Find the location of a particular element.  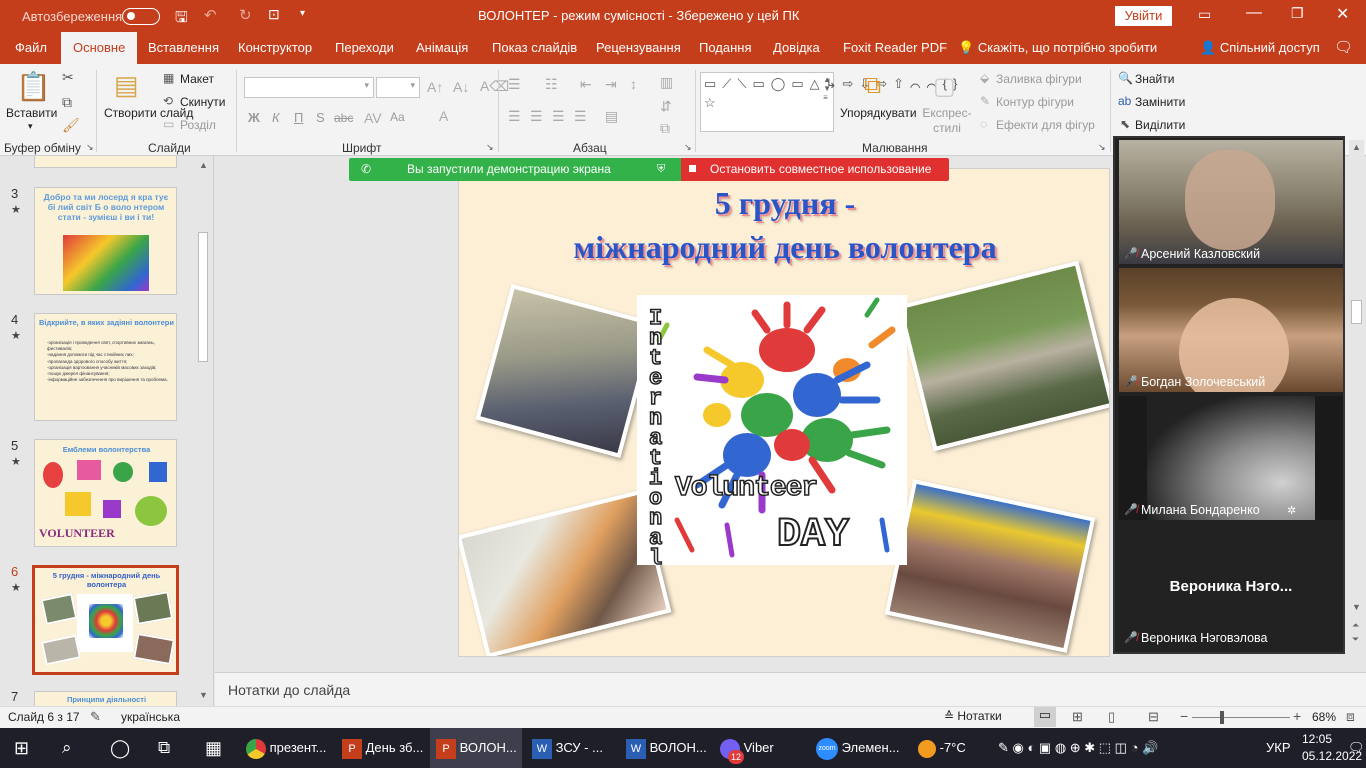

paragraph-launcher-icon: ↘ is located at coordinates (688, 147).